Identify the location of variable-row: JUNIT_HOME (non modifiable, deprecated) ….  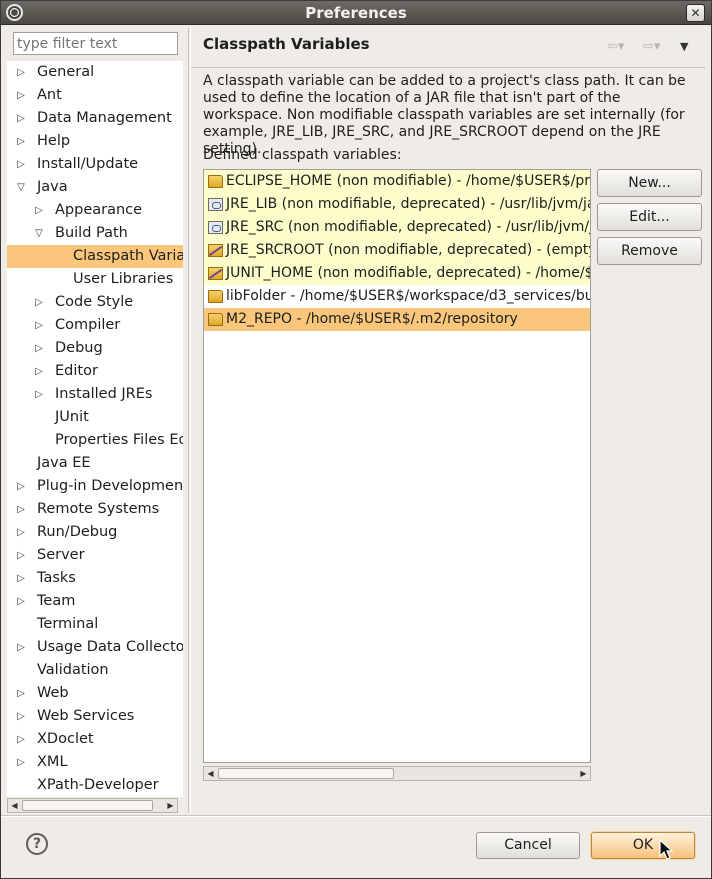
(397, 273).